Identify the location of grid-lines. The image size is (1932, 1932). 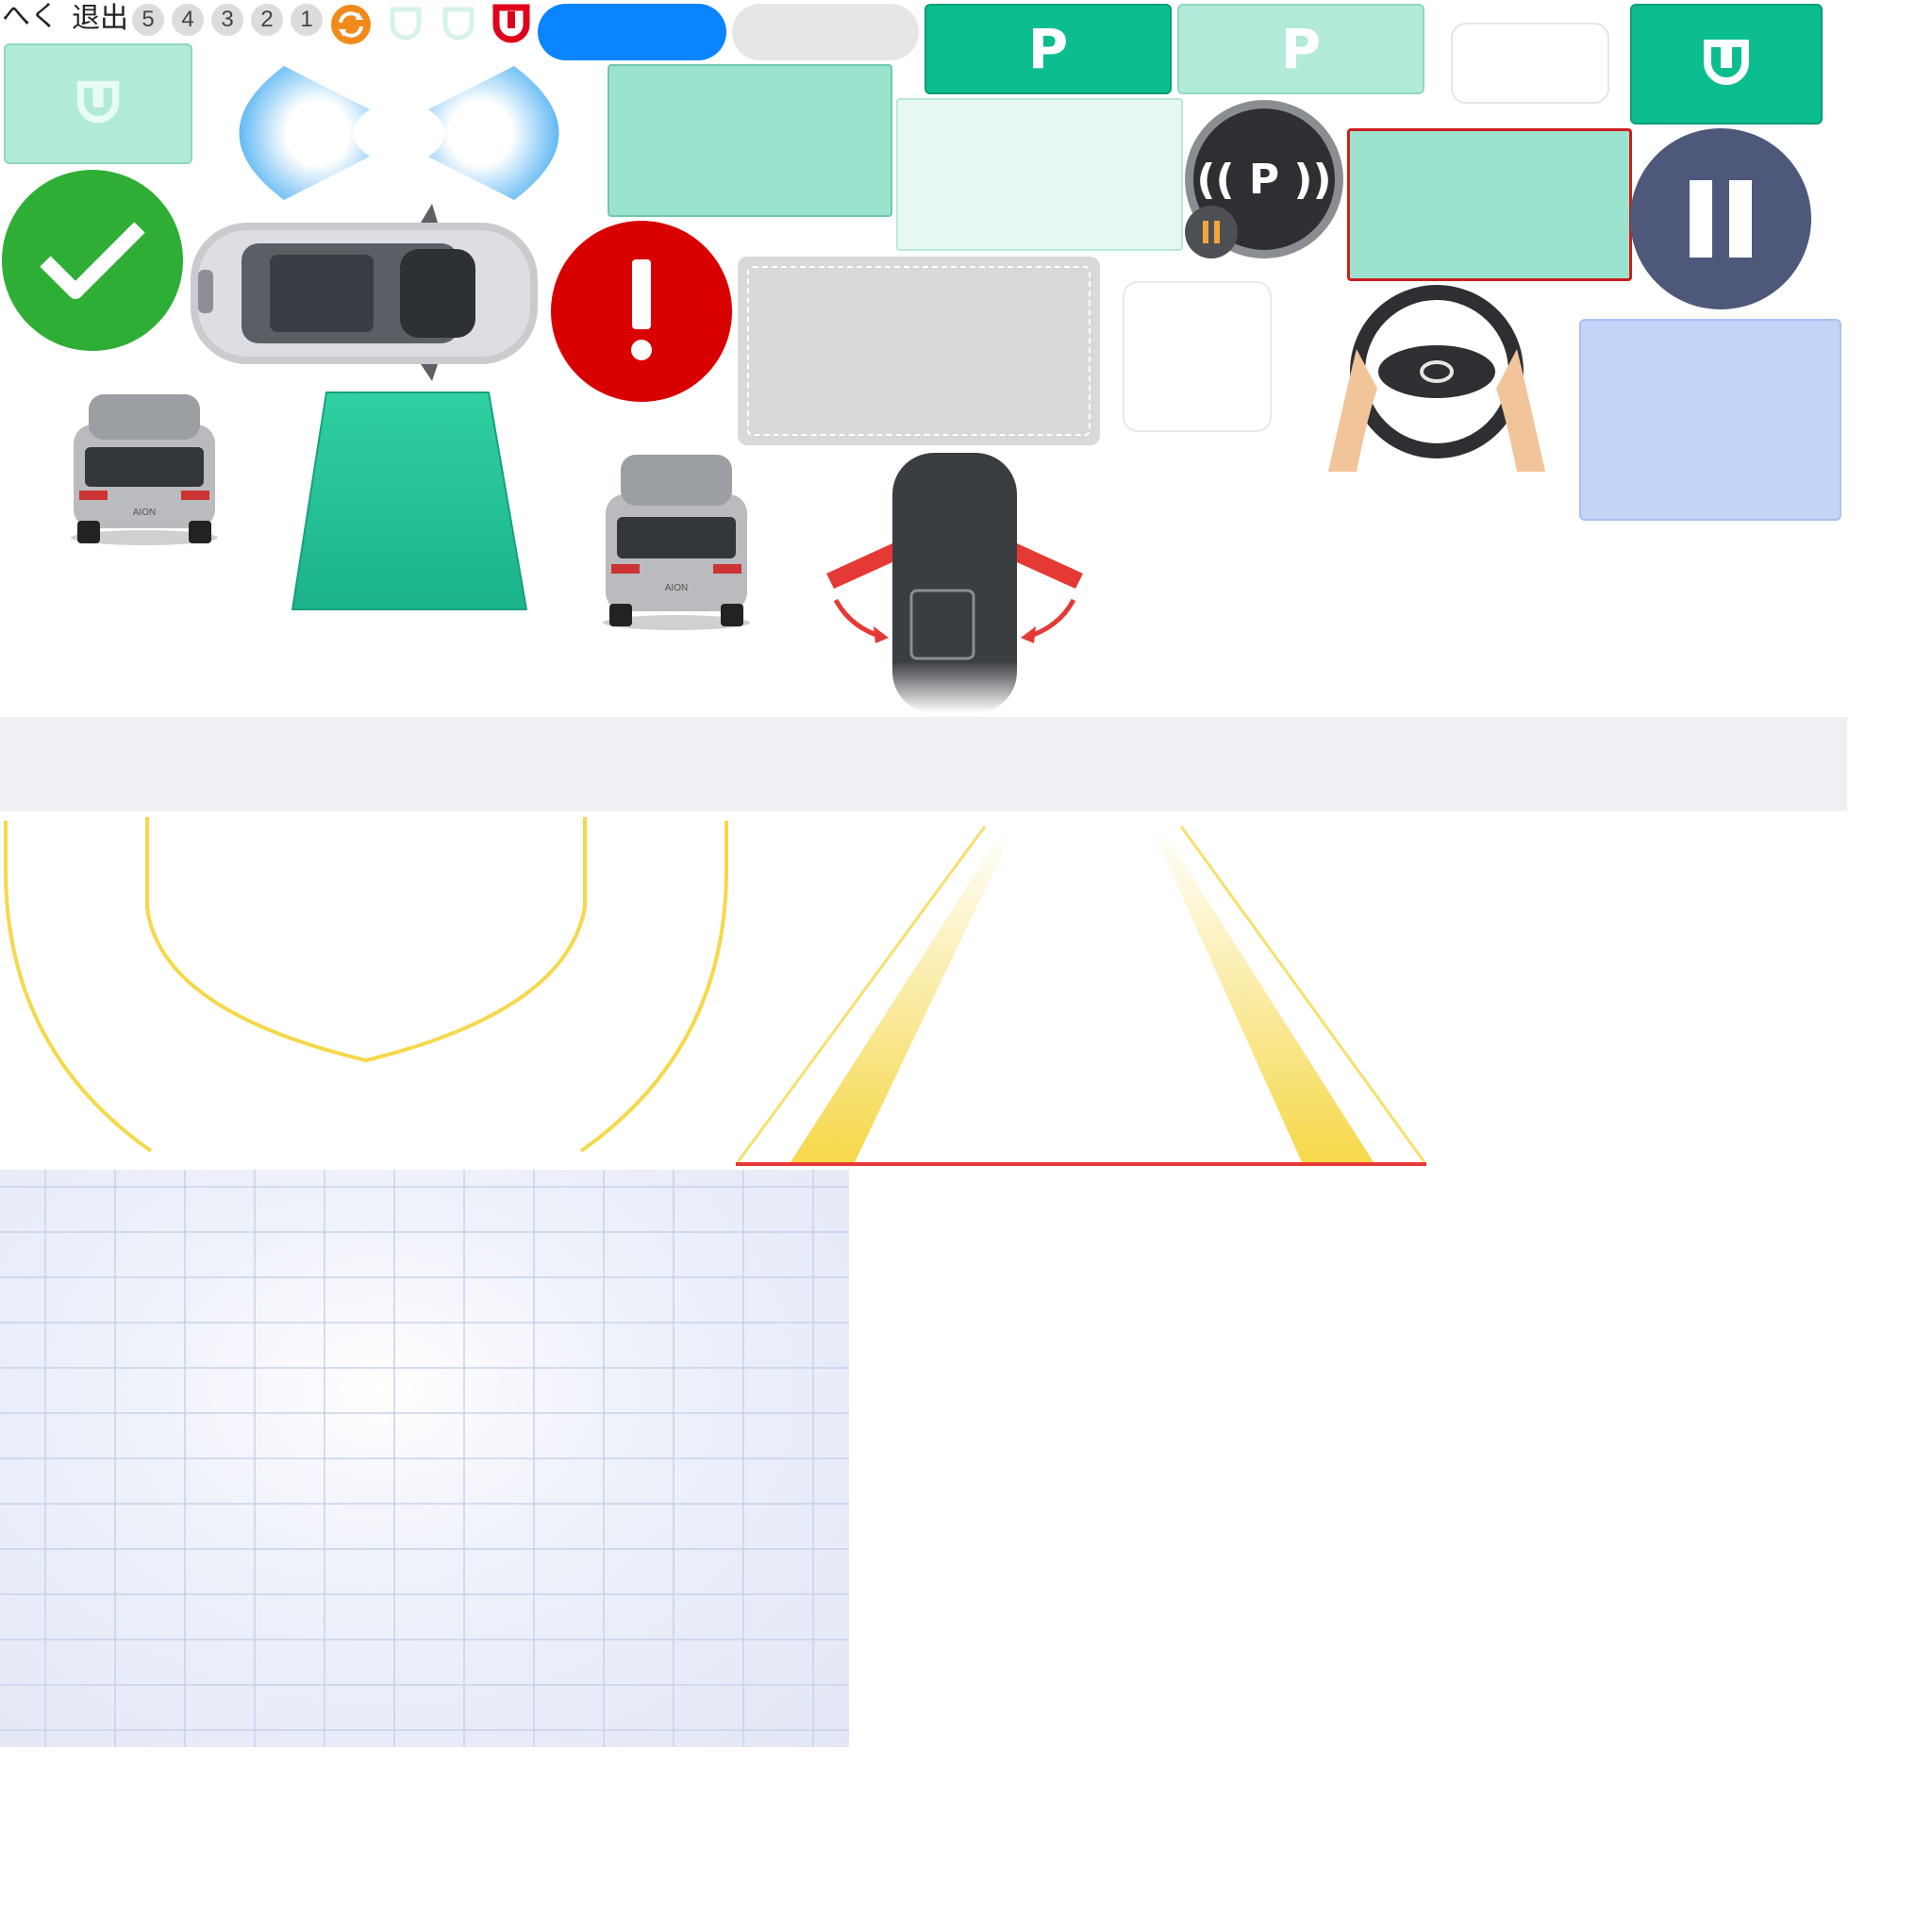
(424, 1459).